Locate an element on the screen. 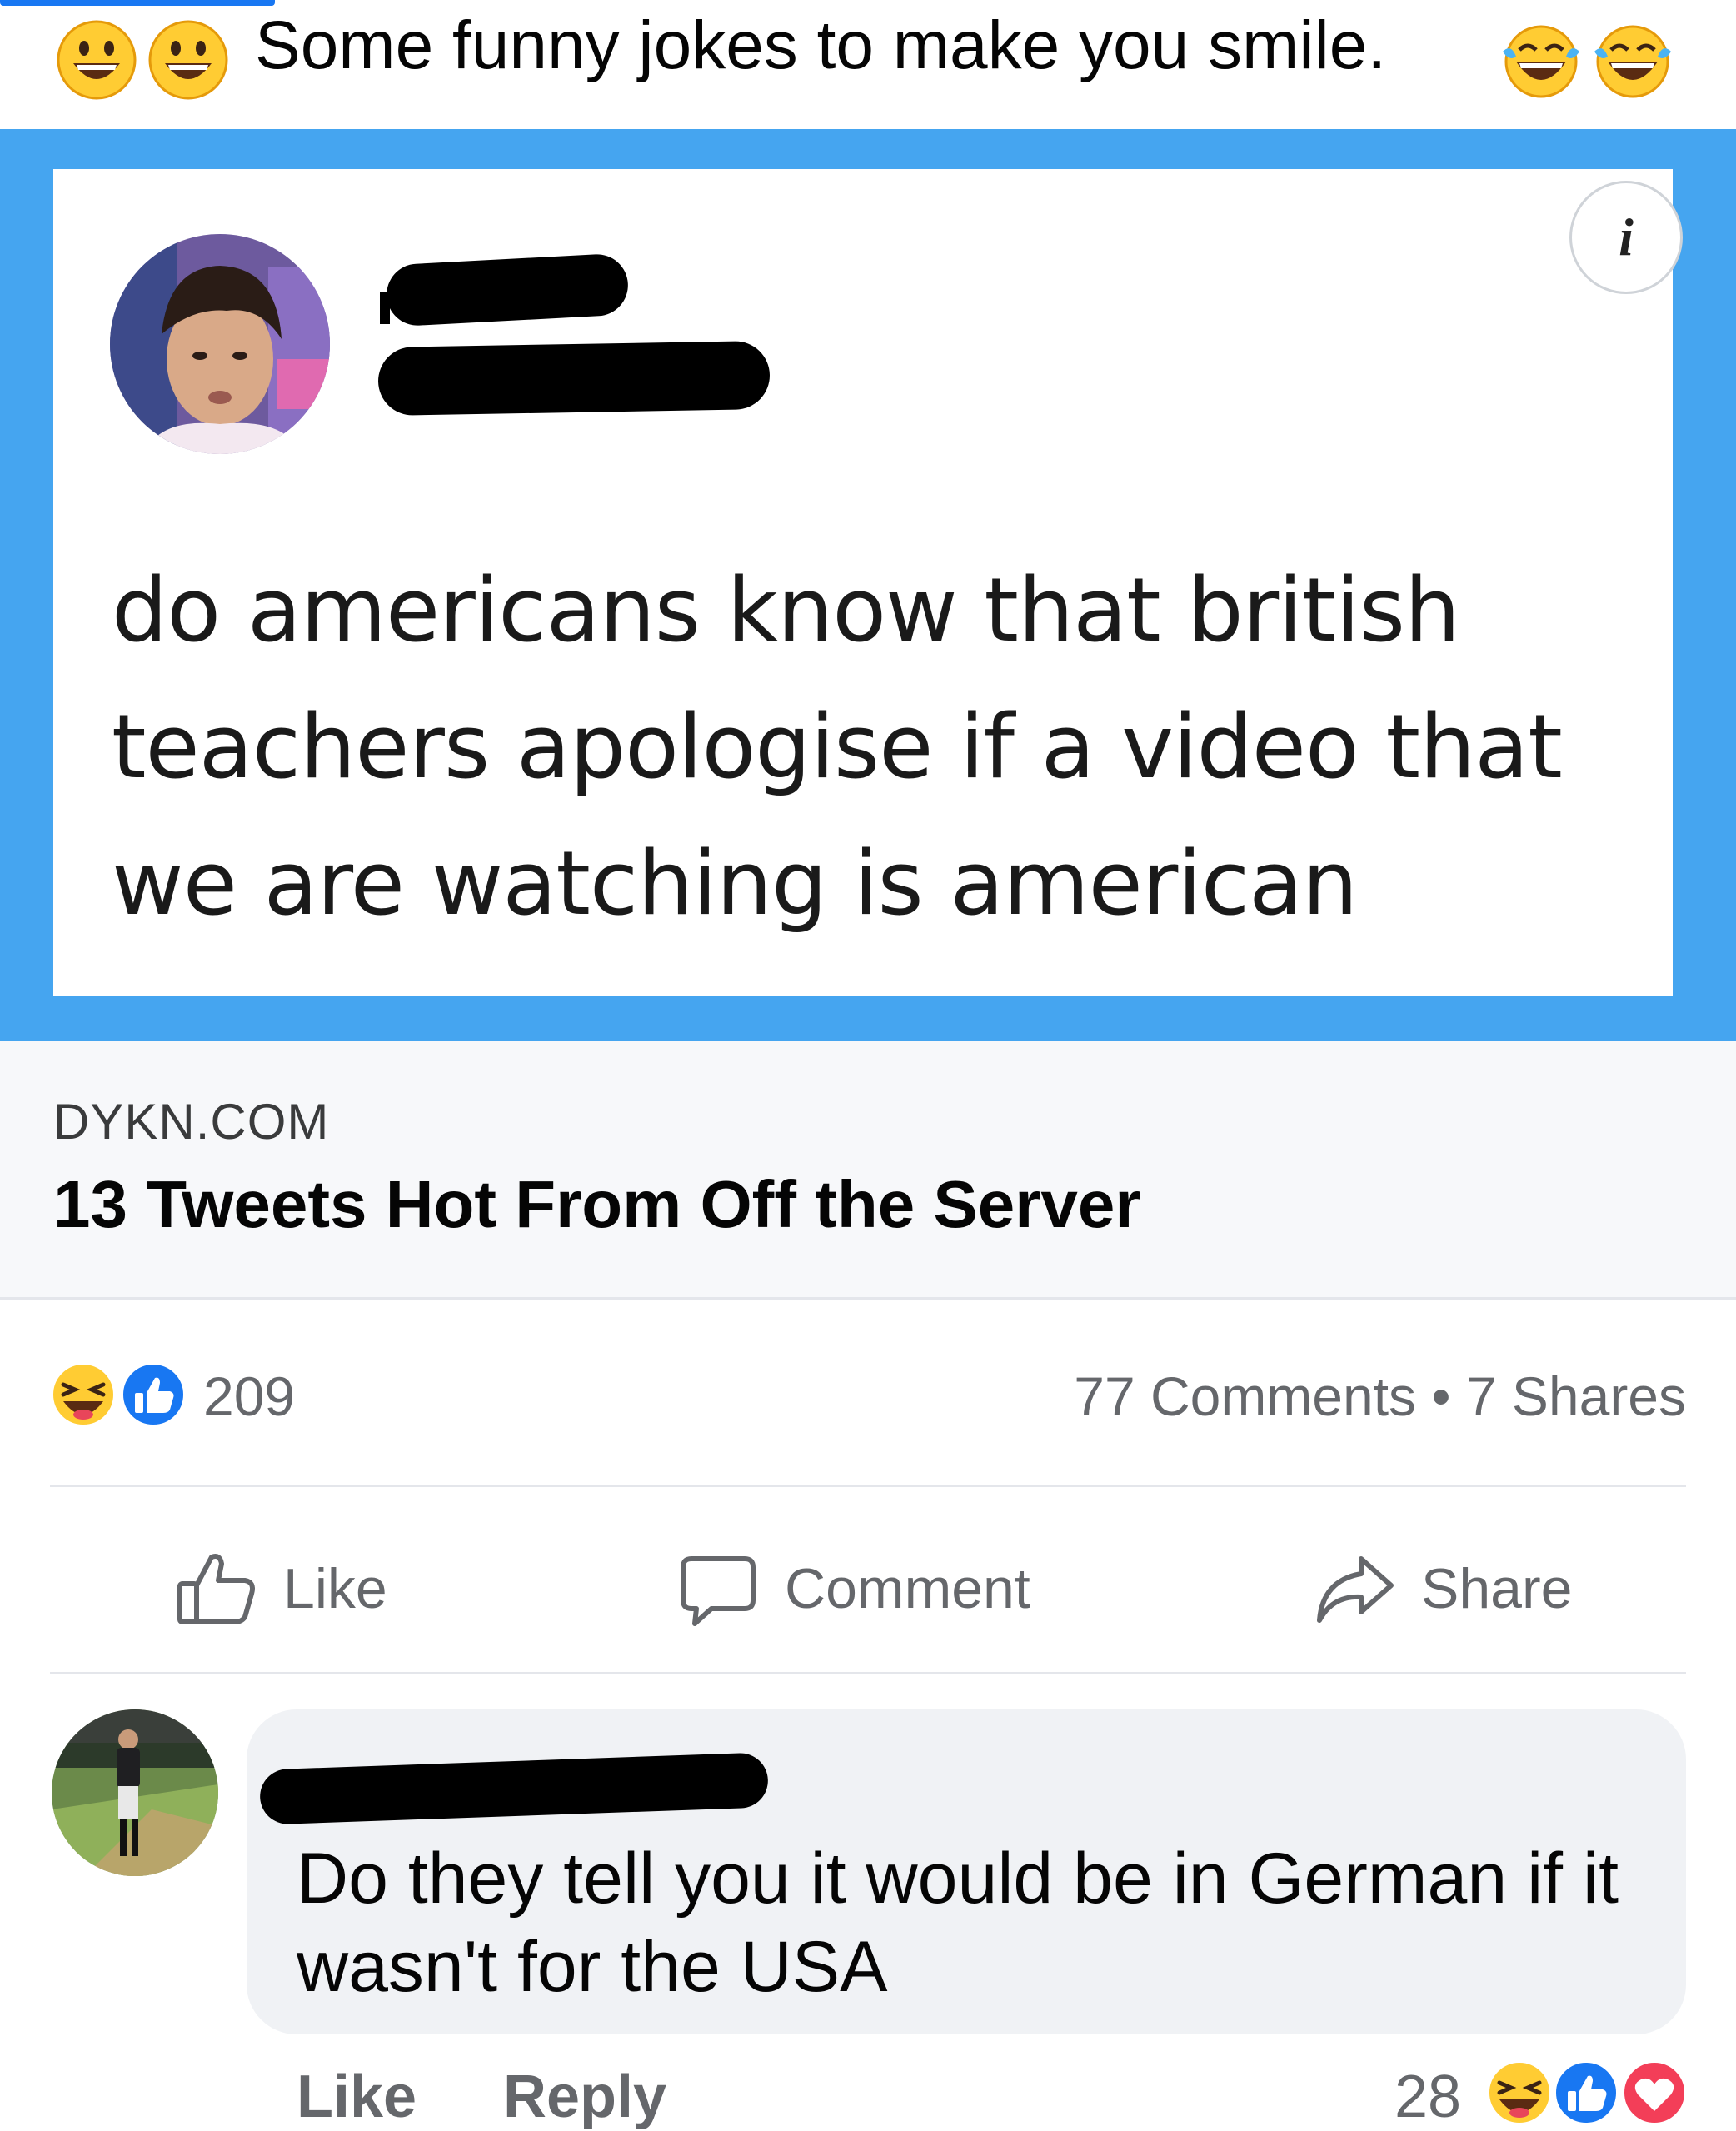  reaction-icons is located at coordinates (119, 1395).